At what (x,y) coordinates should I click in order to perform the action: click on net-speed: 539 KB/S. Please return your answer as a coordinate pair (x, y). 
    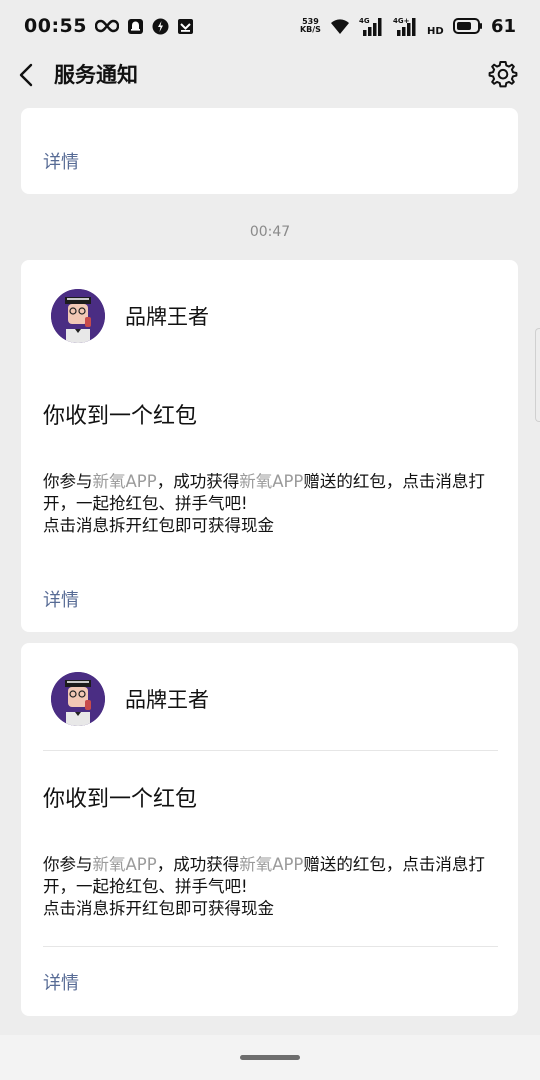
    Looking at the image, I should click on (310, 26).